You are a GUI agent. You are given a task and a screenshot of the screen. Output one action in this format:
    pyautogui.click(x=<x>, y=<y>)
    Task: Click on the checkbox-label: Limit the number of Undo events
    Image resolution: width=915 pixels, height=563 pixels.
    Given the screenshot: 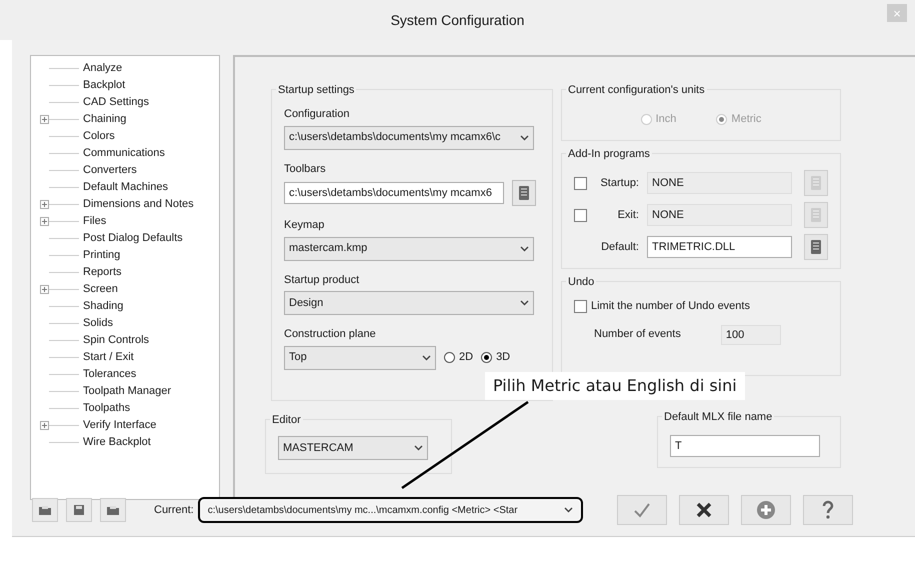 What is the action you would take?
    pyautogui.click(x=670, y=306)
    